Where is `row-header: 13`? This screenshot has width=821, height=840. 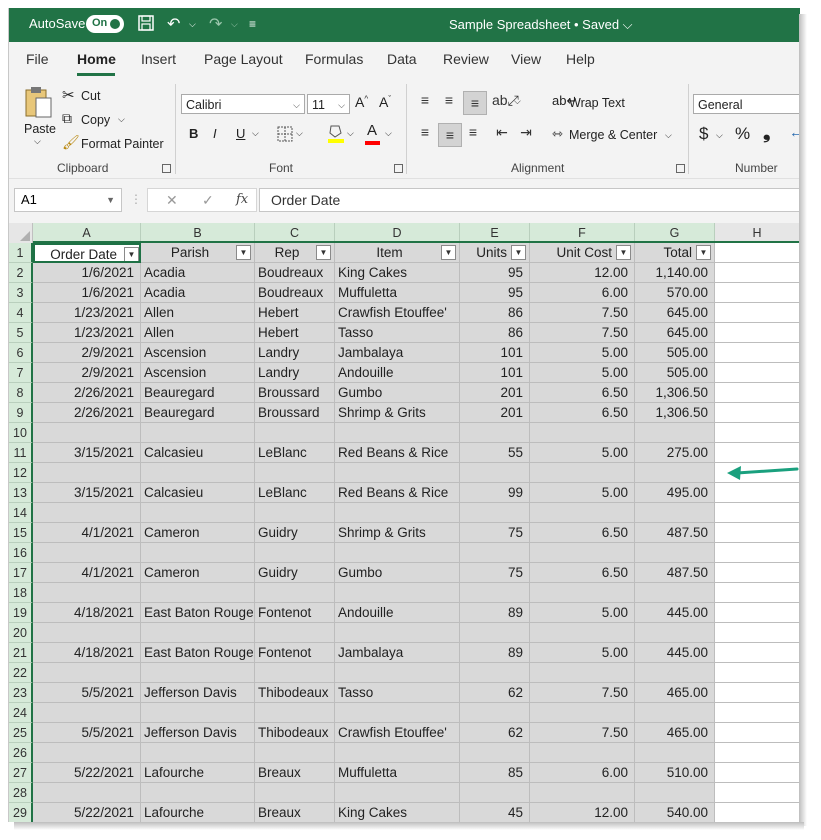 row-header: 13 is located at coordinates (21, 493).